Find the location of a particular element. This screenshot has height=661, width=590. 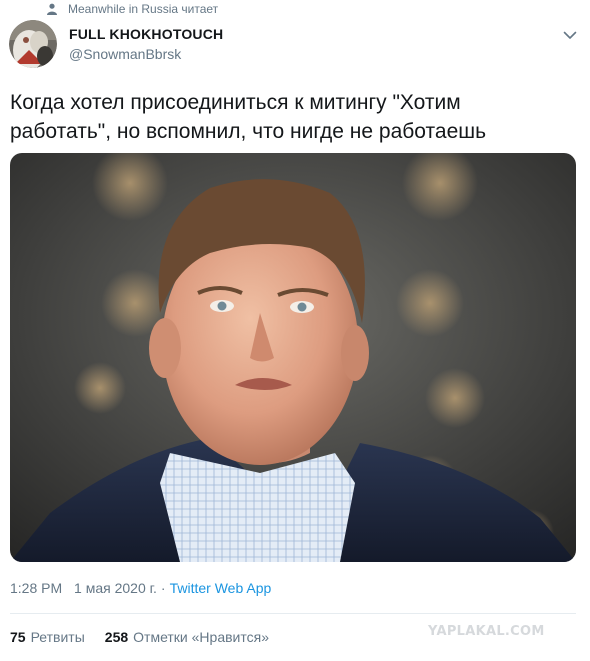

tweet-stats: 75 Ретвиты 258 Отметки «Нравится» is located at coordinates (149, 637).